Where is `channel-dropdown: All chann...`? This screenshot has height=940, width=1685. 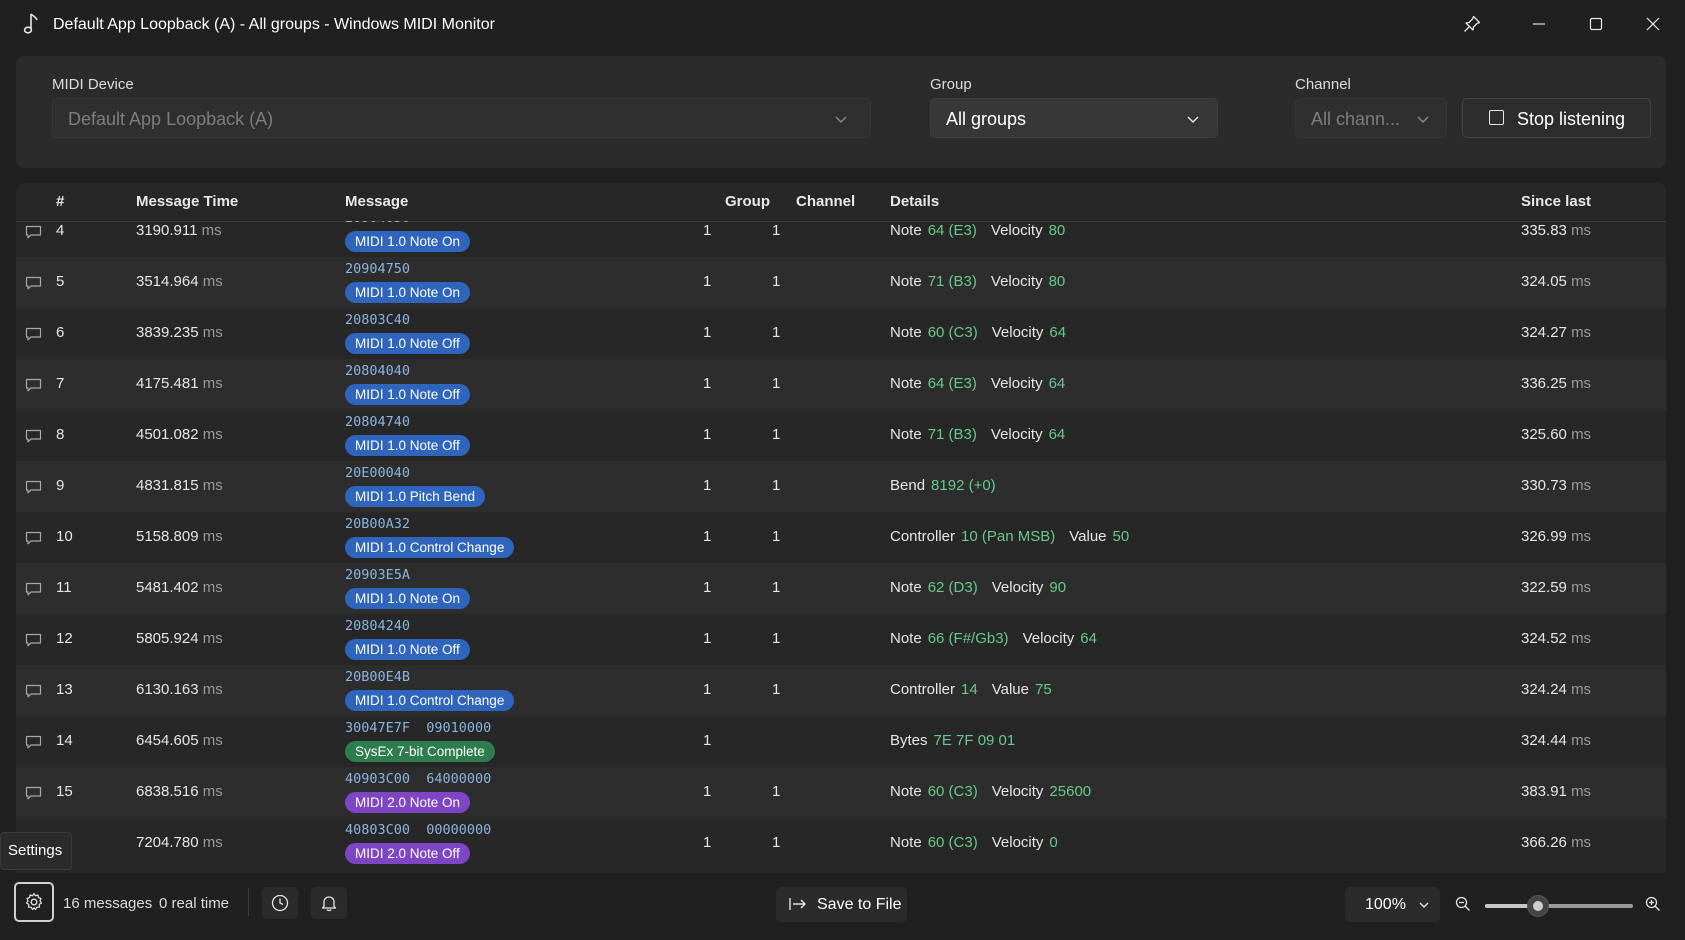 channel-dropdown: All chann... is located at coordinates (1371, 118).